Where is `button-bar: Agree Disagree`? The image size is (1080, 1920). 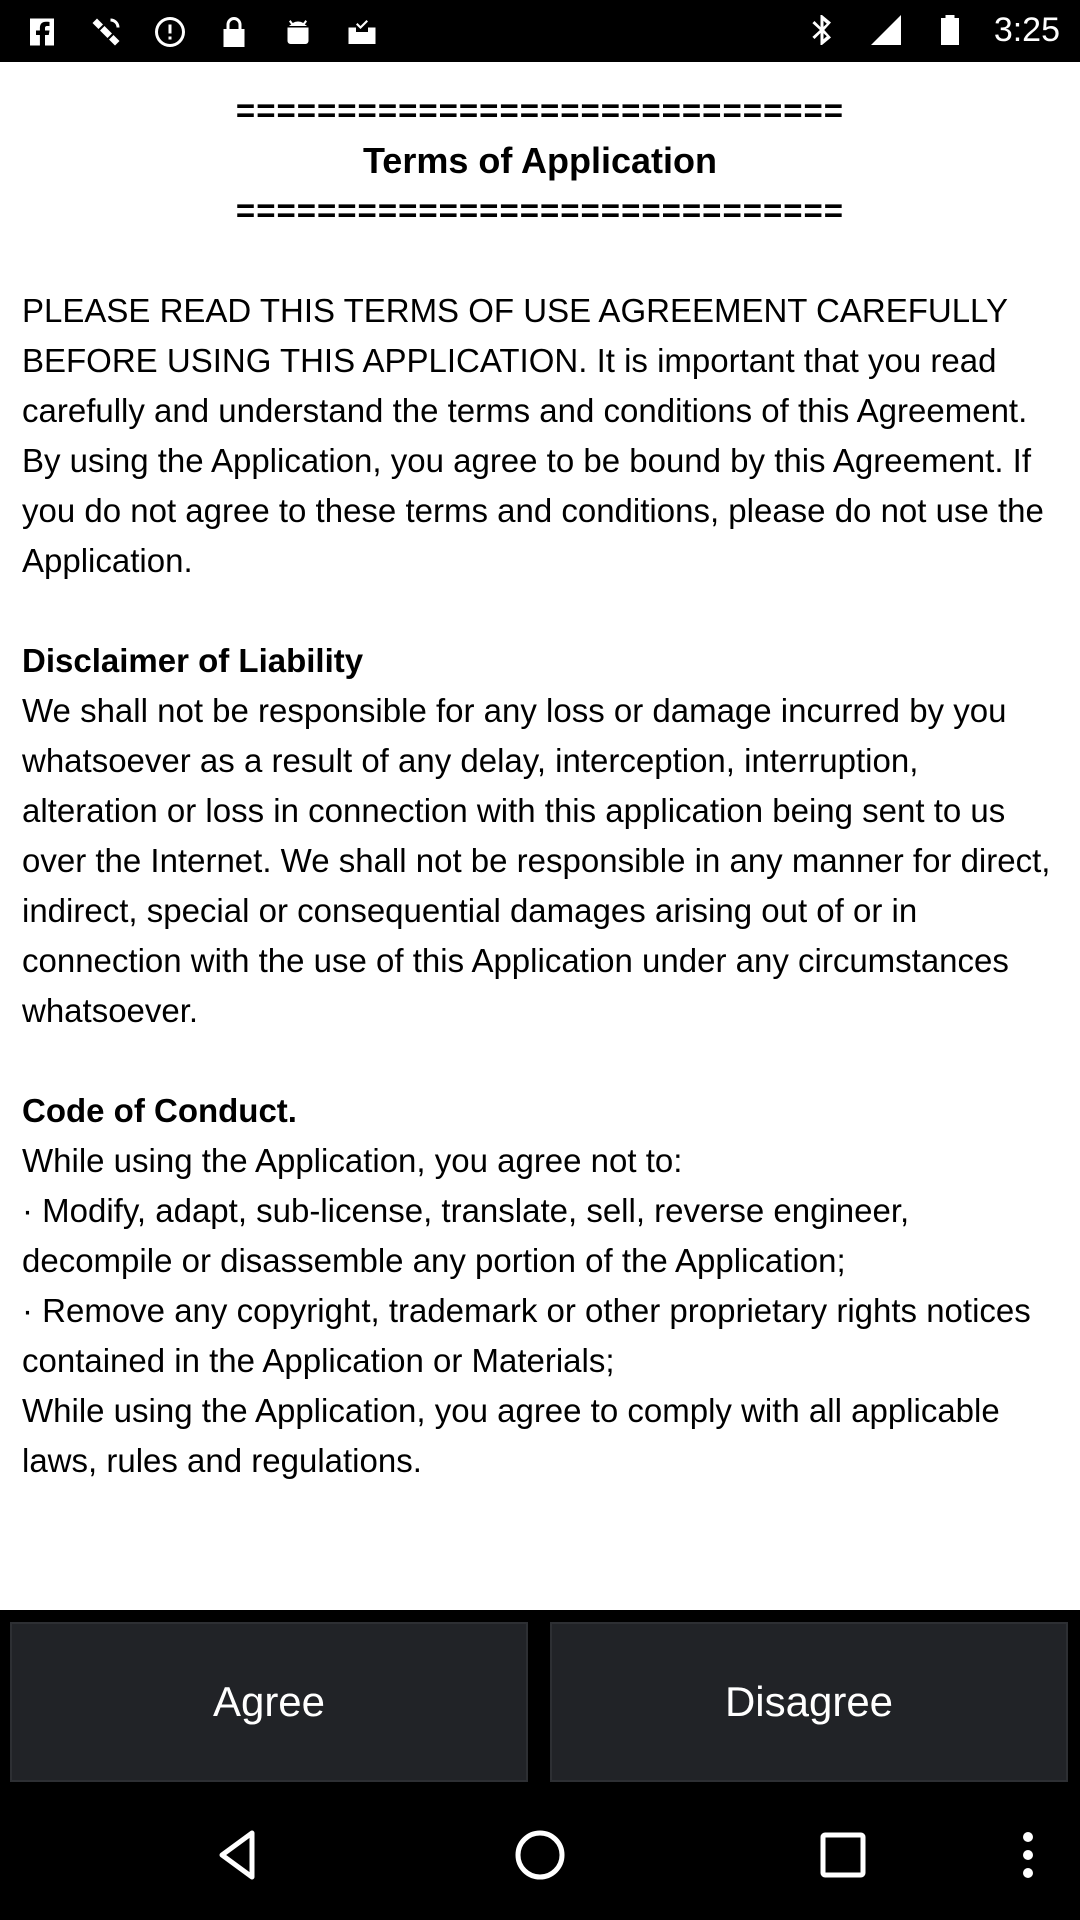
button-bar: Agree Disagree is located at coordinates (540, 1700).